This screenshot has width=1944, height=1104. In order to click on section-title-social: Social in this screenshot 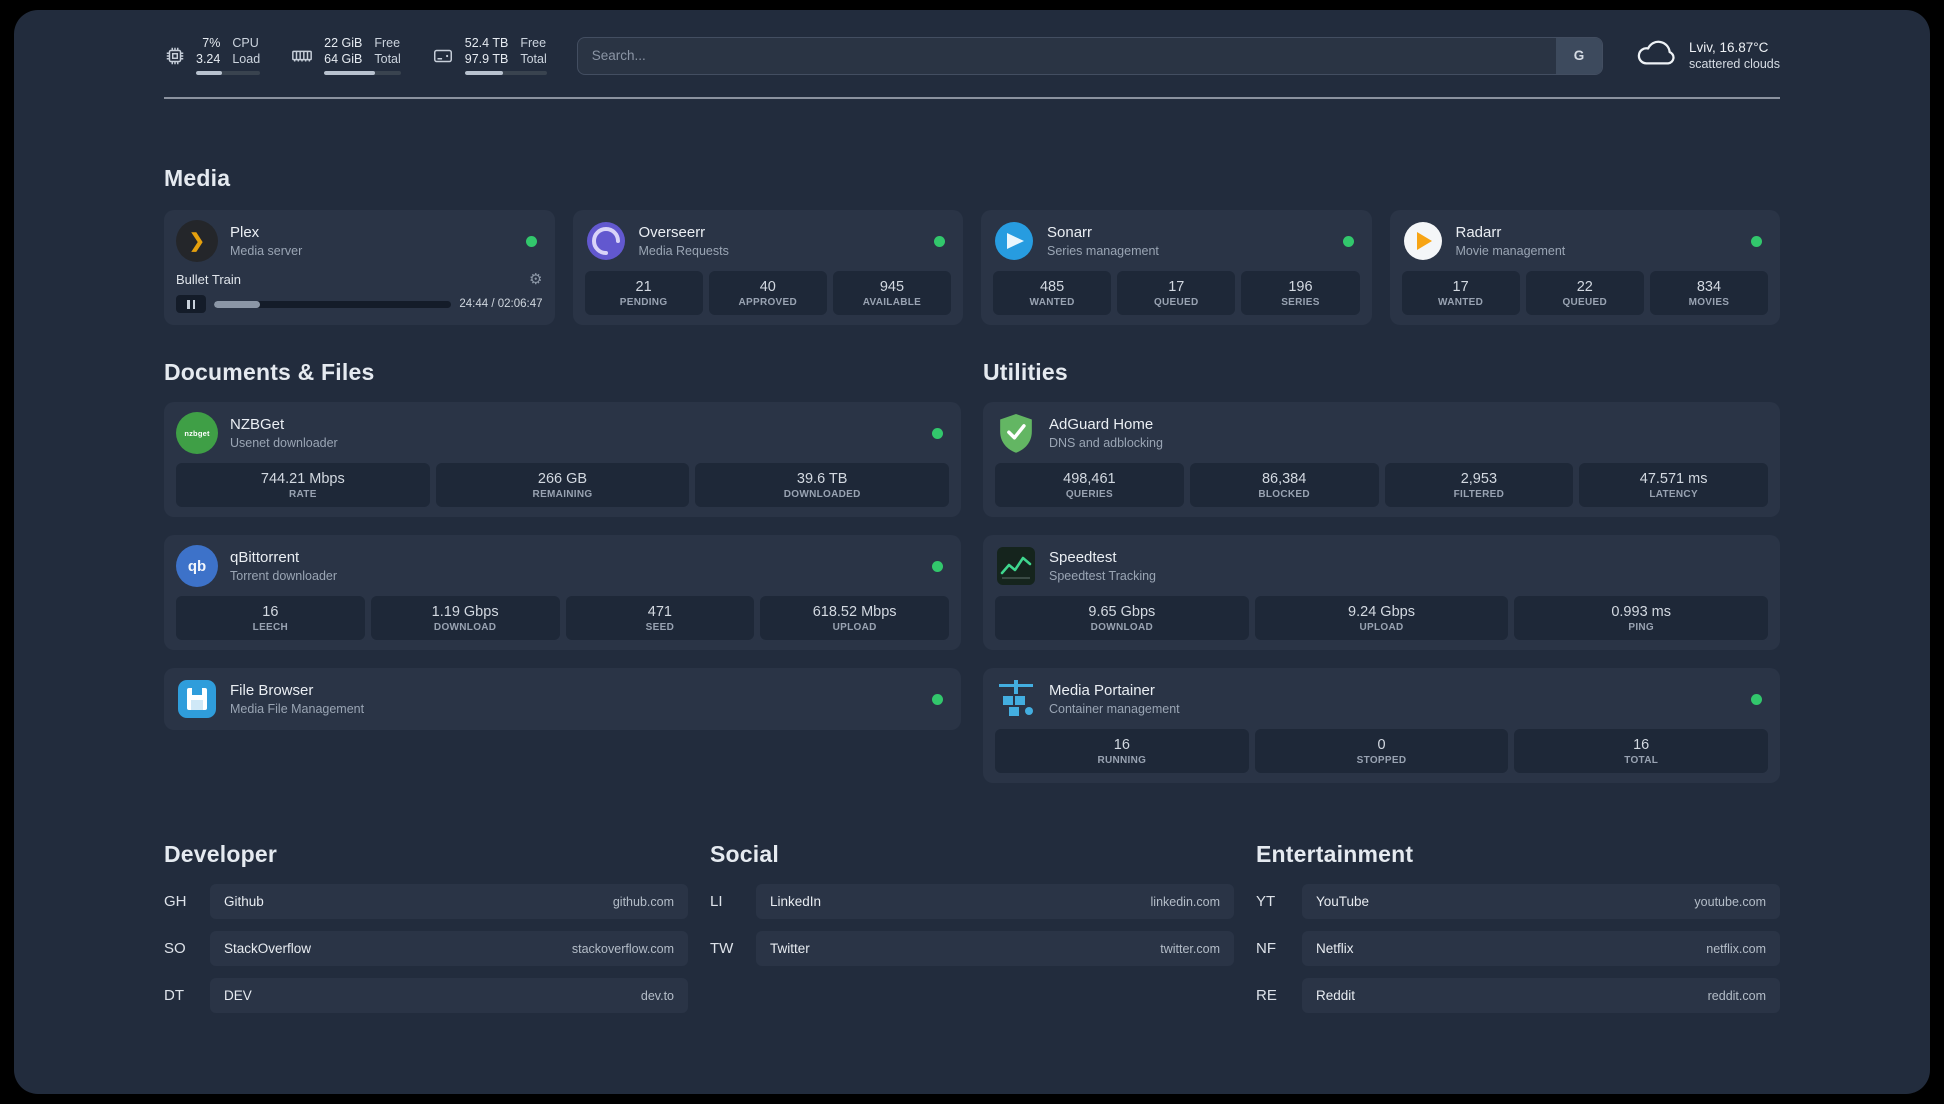, I will do `click(744, 854)`.